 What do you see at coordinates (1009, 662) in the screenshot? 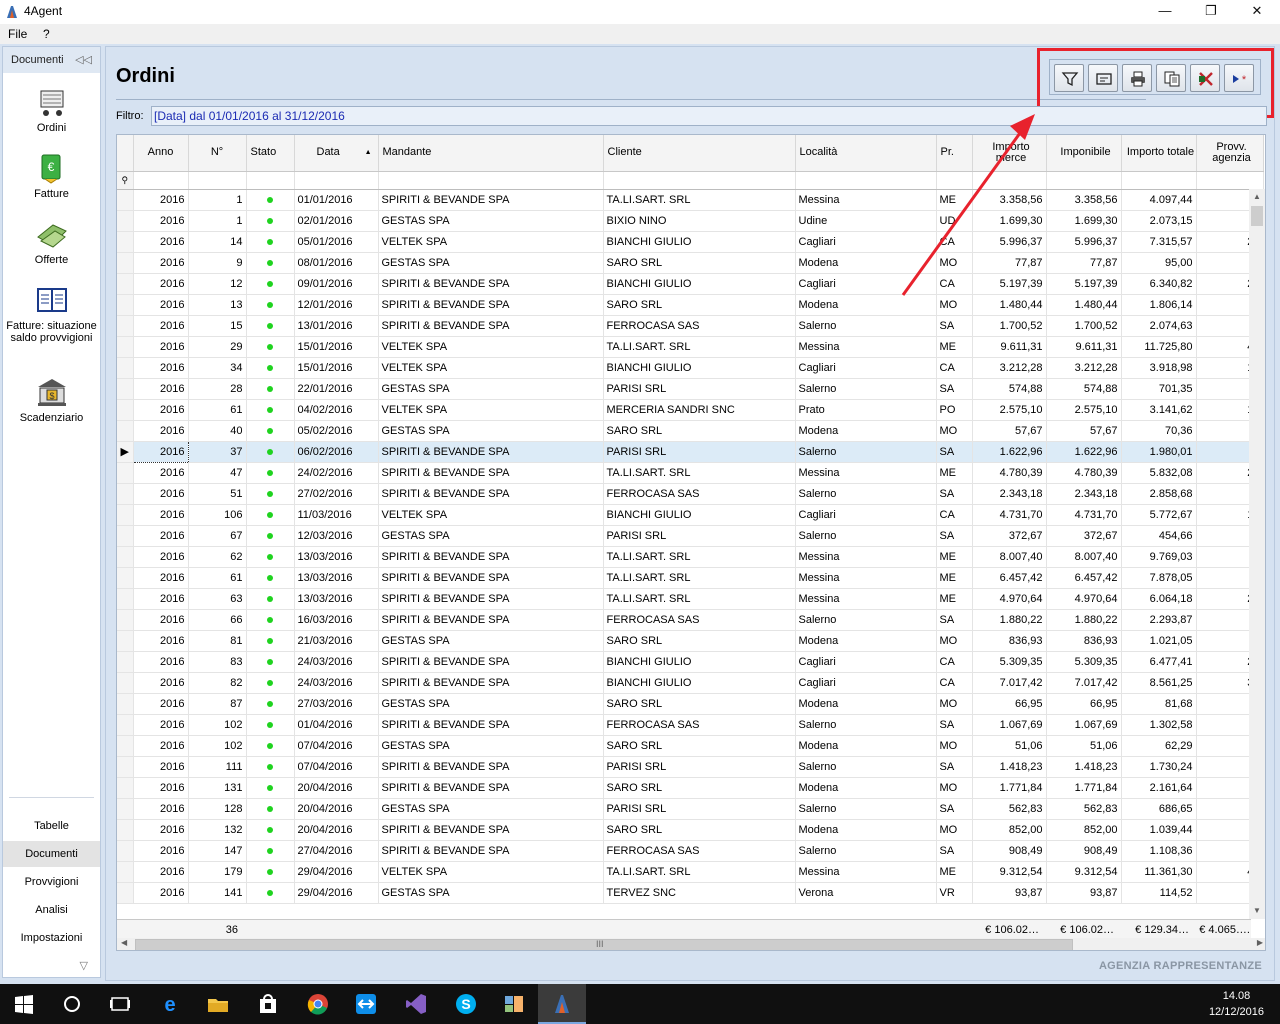
I see `cell-importo-merce: 5.309,35` at bounding box center [1009, 662].